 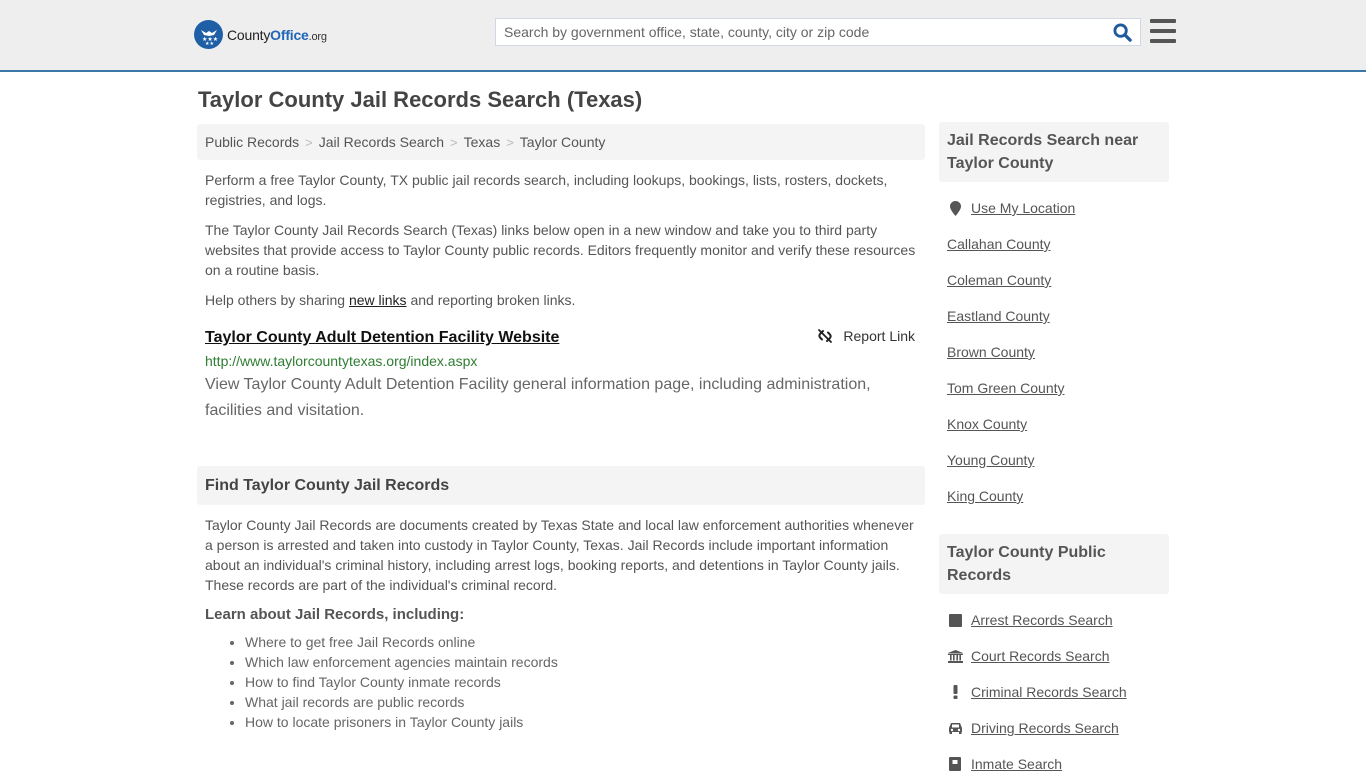 I want to click on nearby-county-link: Callahan County, so click(x=999, y=244).